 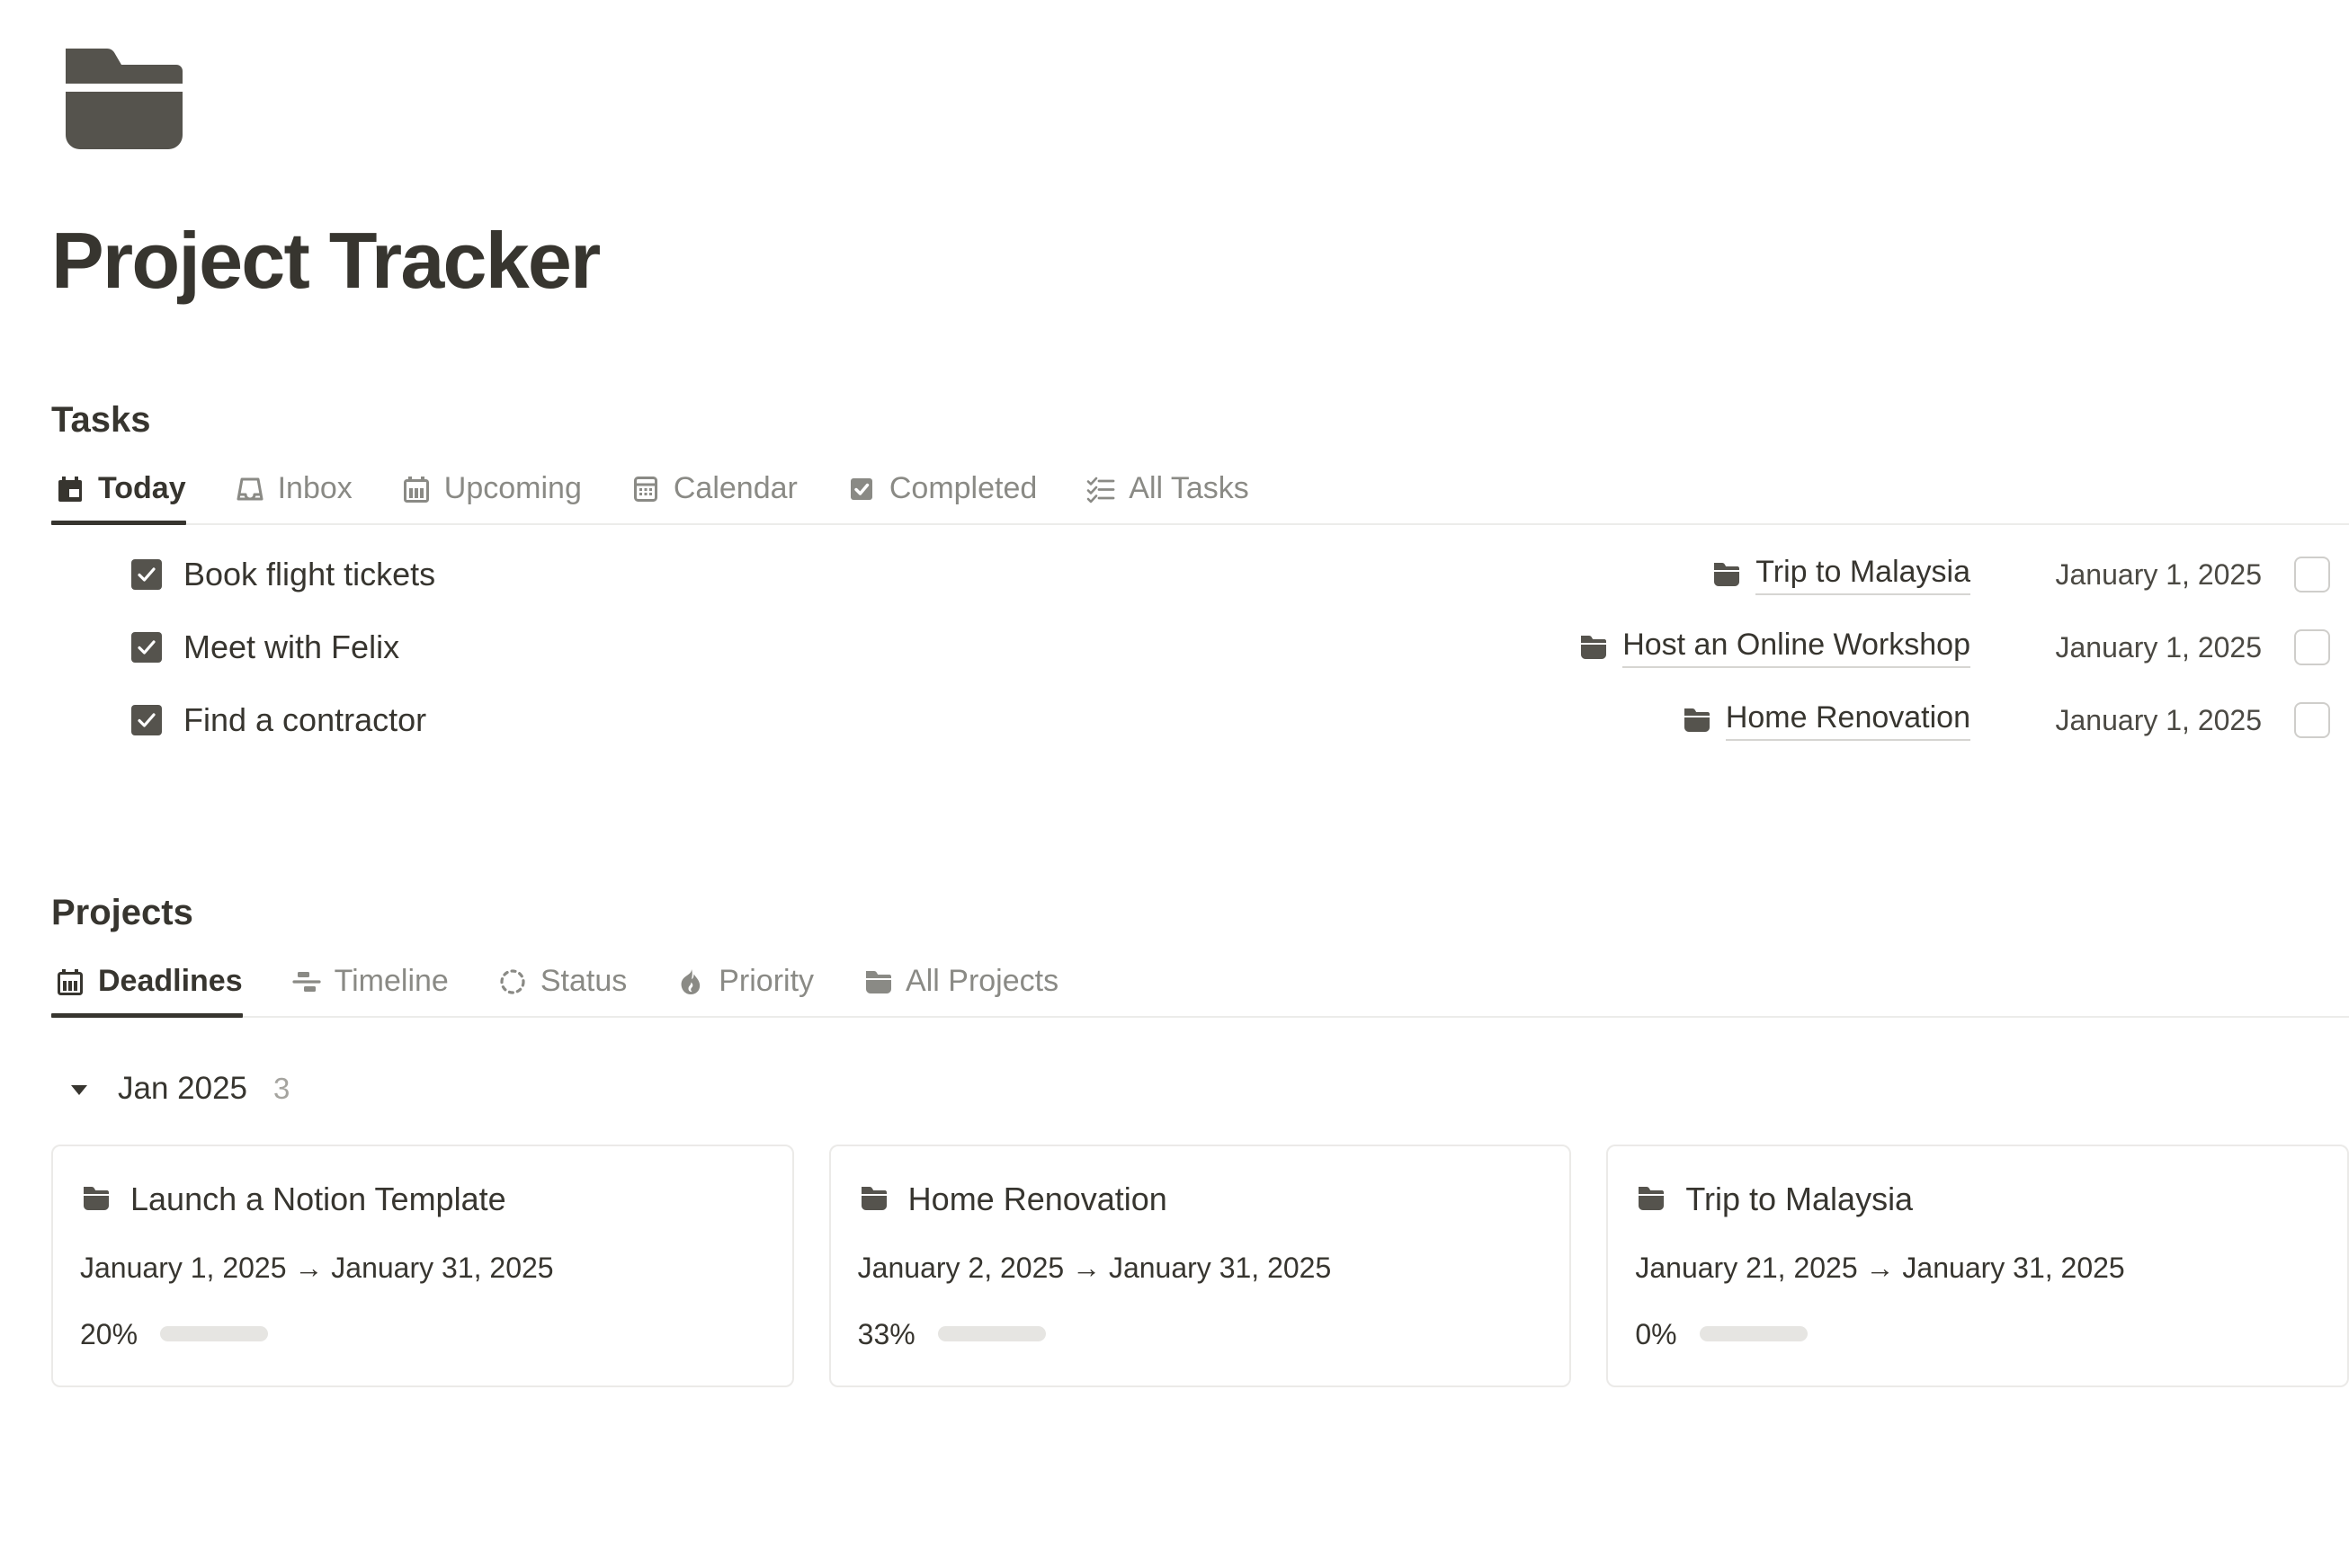 I want to click on tab-timeline: Timeline, so click(x=379, y=987).